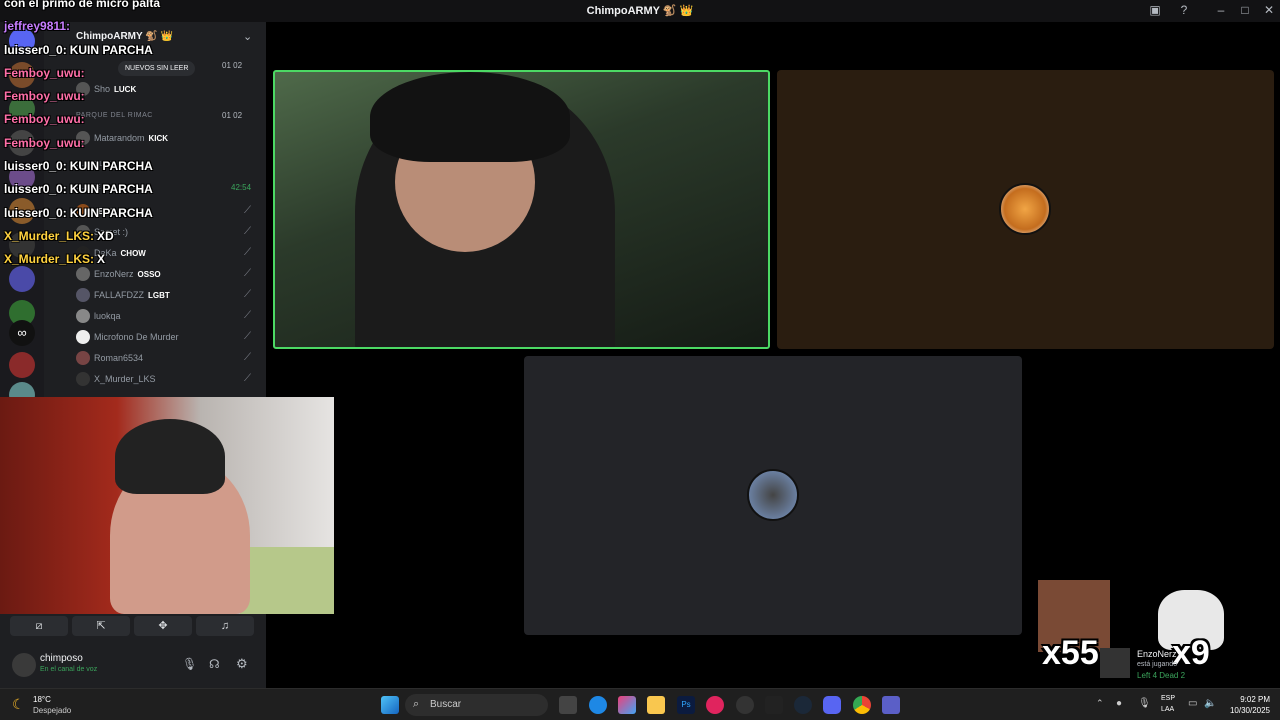 The image size is (1280, 720). What do you see at coordinates (568, 705) in the screenshot?
I see `task-view-icon` at bounding box center [568, 705].